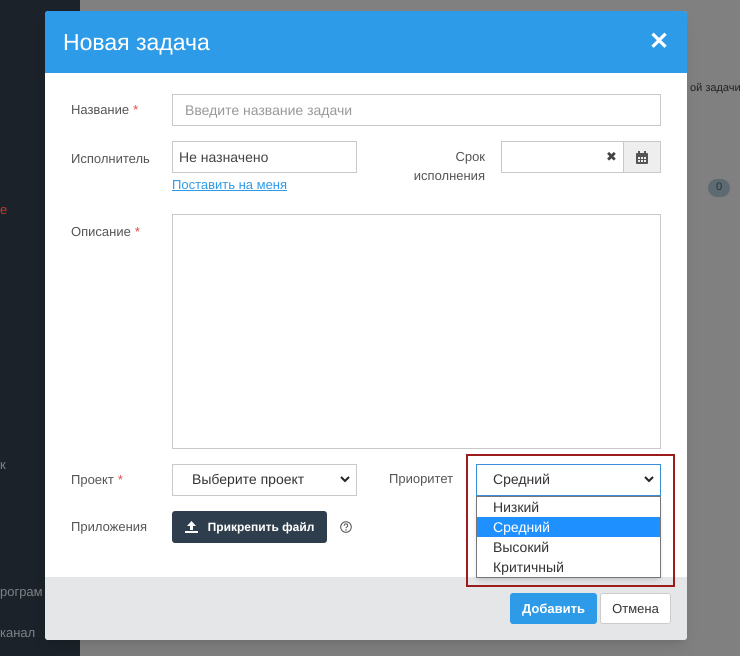  What do you see at coordinates (249, 526) in the screenshot?
I see `attach-file-button: Прикрепить файл` at bounding box center [249, 526].